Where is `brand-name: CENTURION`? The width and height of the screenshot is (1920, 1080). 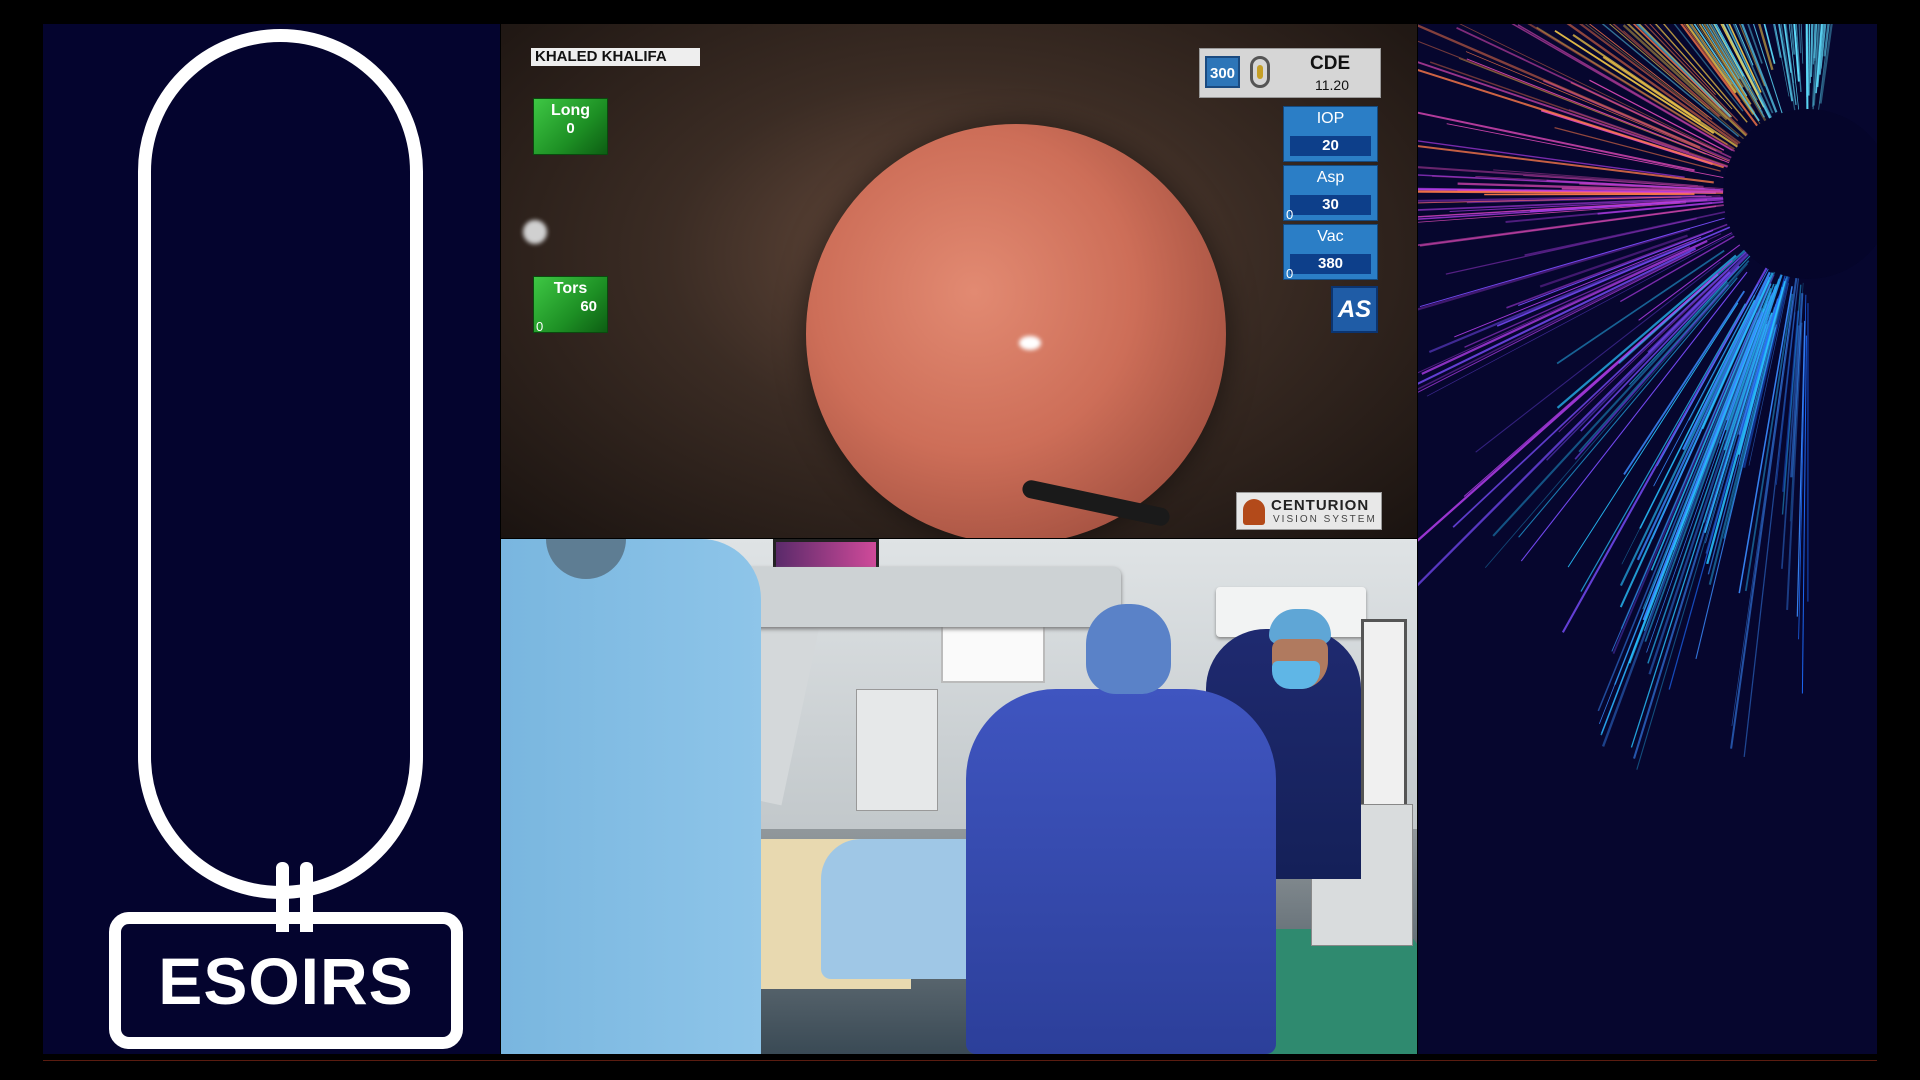
brand-name: CENTURION is located at coordinates (1320, 505).